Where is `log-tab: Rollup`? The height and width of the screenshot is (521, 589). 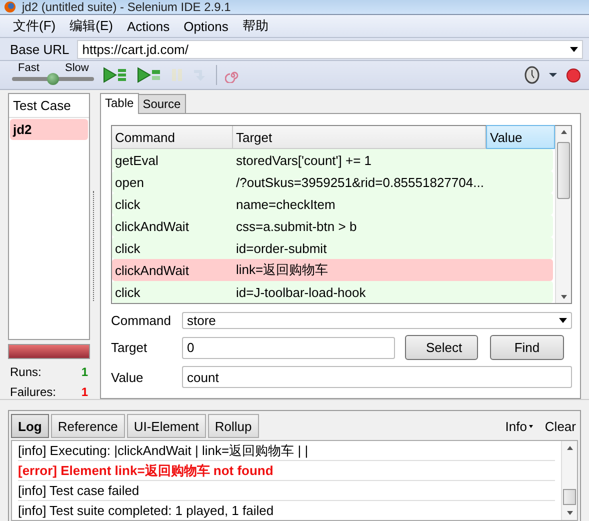 log-tab: Rollup is located at coordinates (233, 426).